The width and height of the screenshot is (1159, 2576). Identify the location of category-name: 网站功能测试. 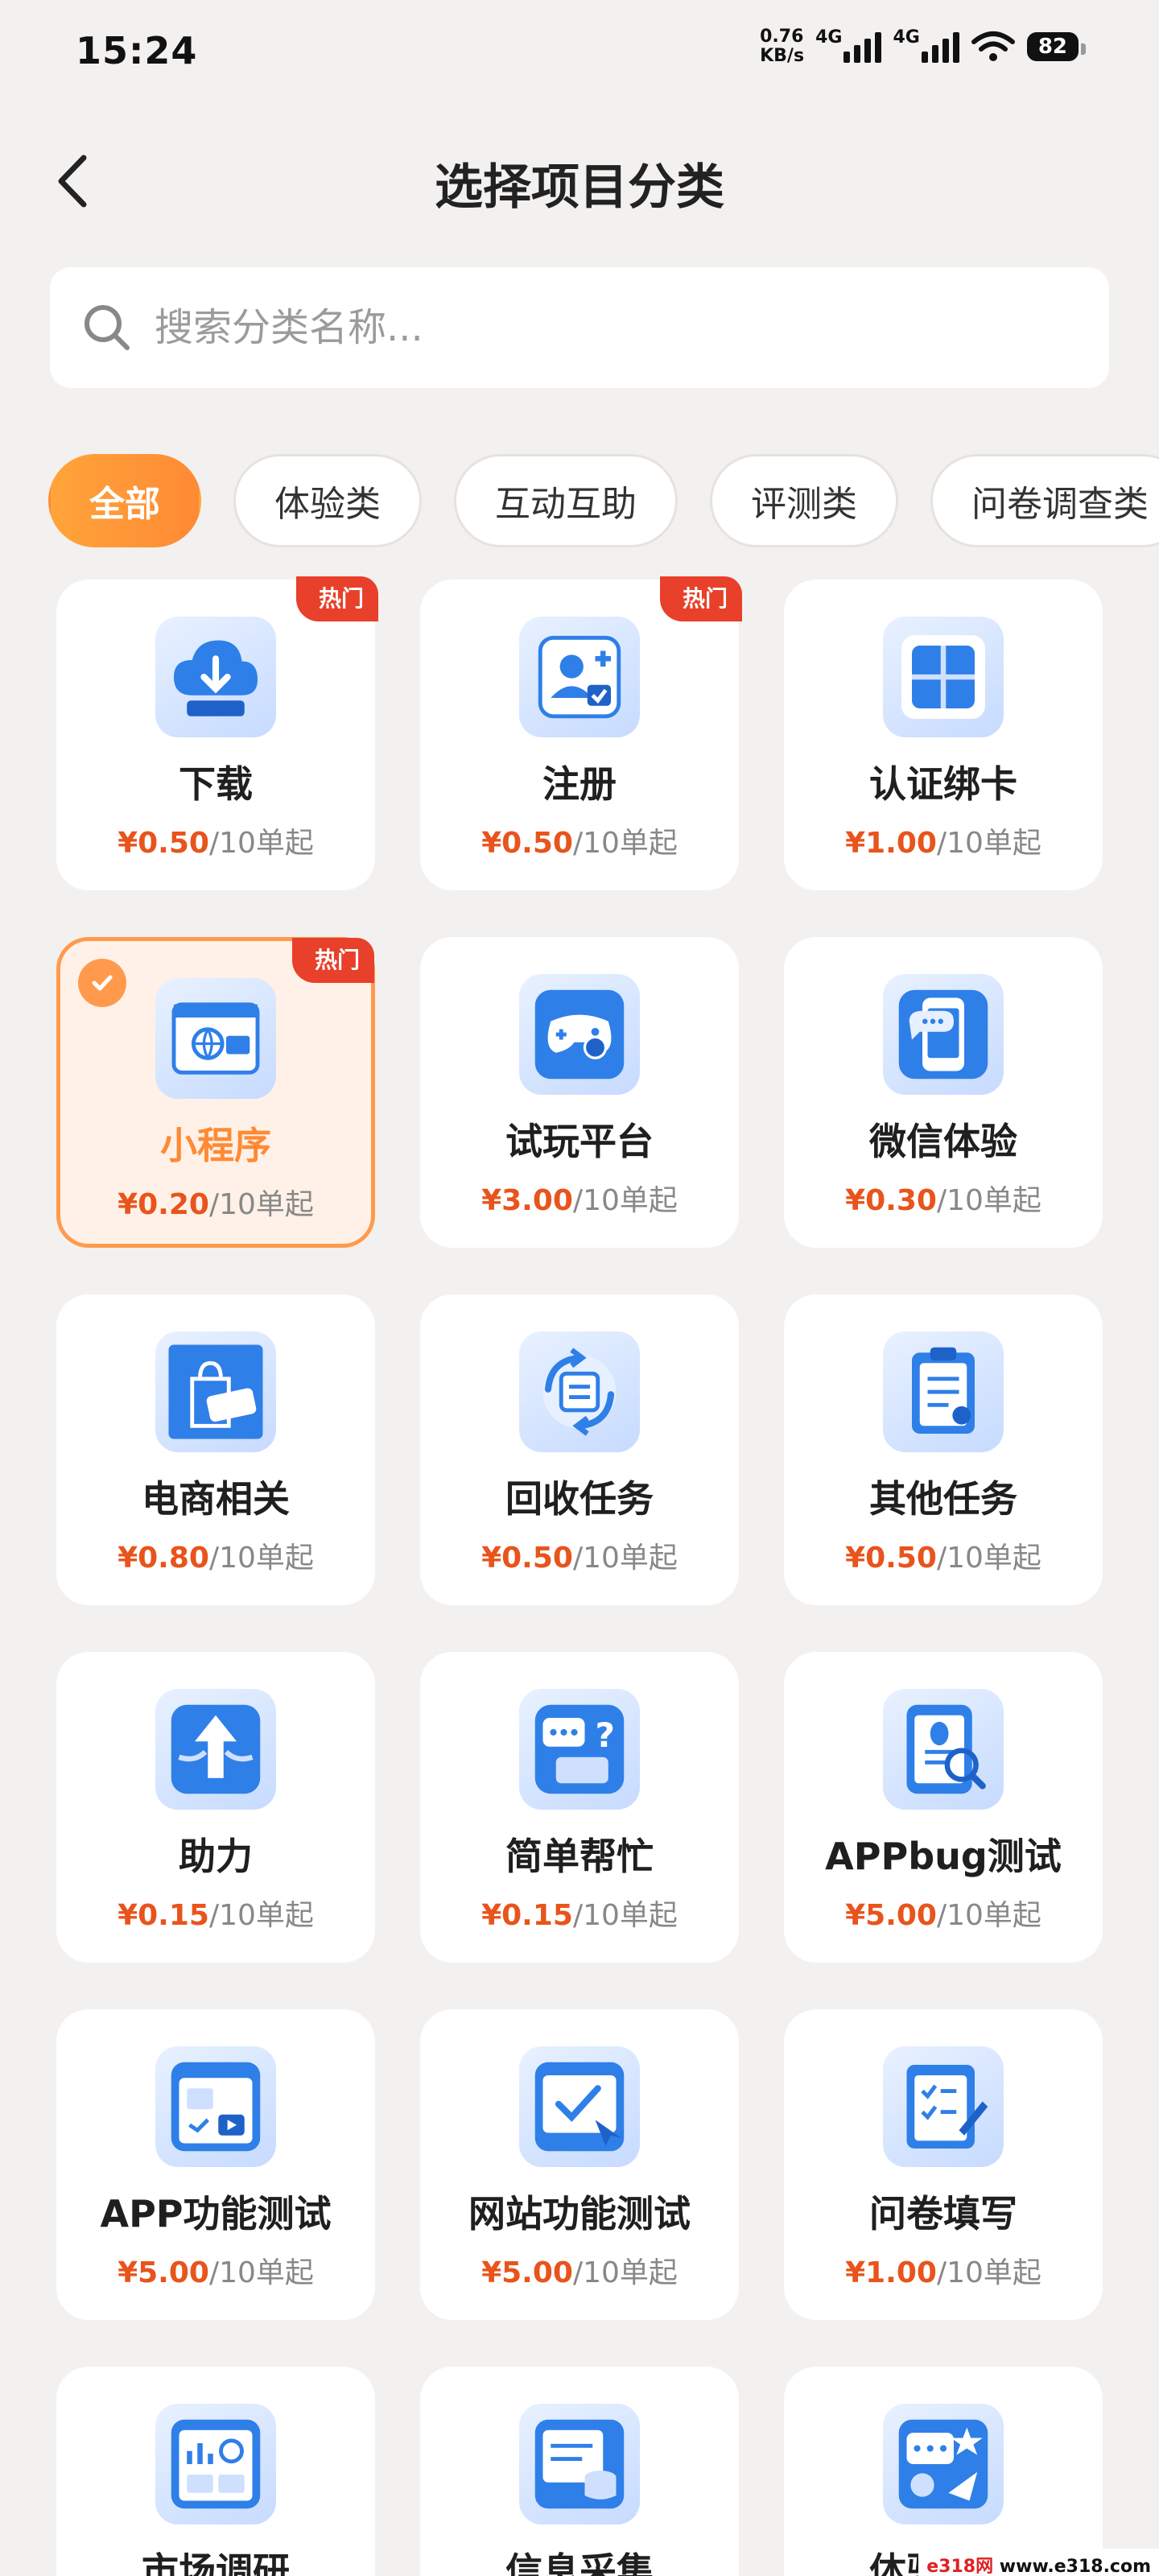
(579, 2213).